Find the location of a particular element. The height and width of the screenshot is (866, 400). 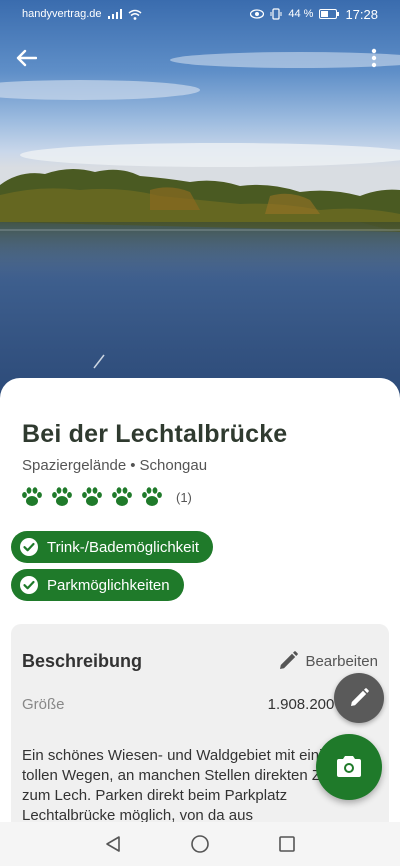

feature-chip-water: Trink-/Bademöglichkeit is located at coordinates (112, 547).